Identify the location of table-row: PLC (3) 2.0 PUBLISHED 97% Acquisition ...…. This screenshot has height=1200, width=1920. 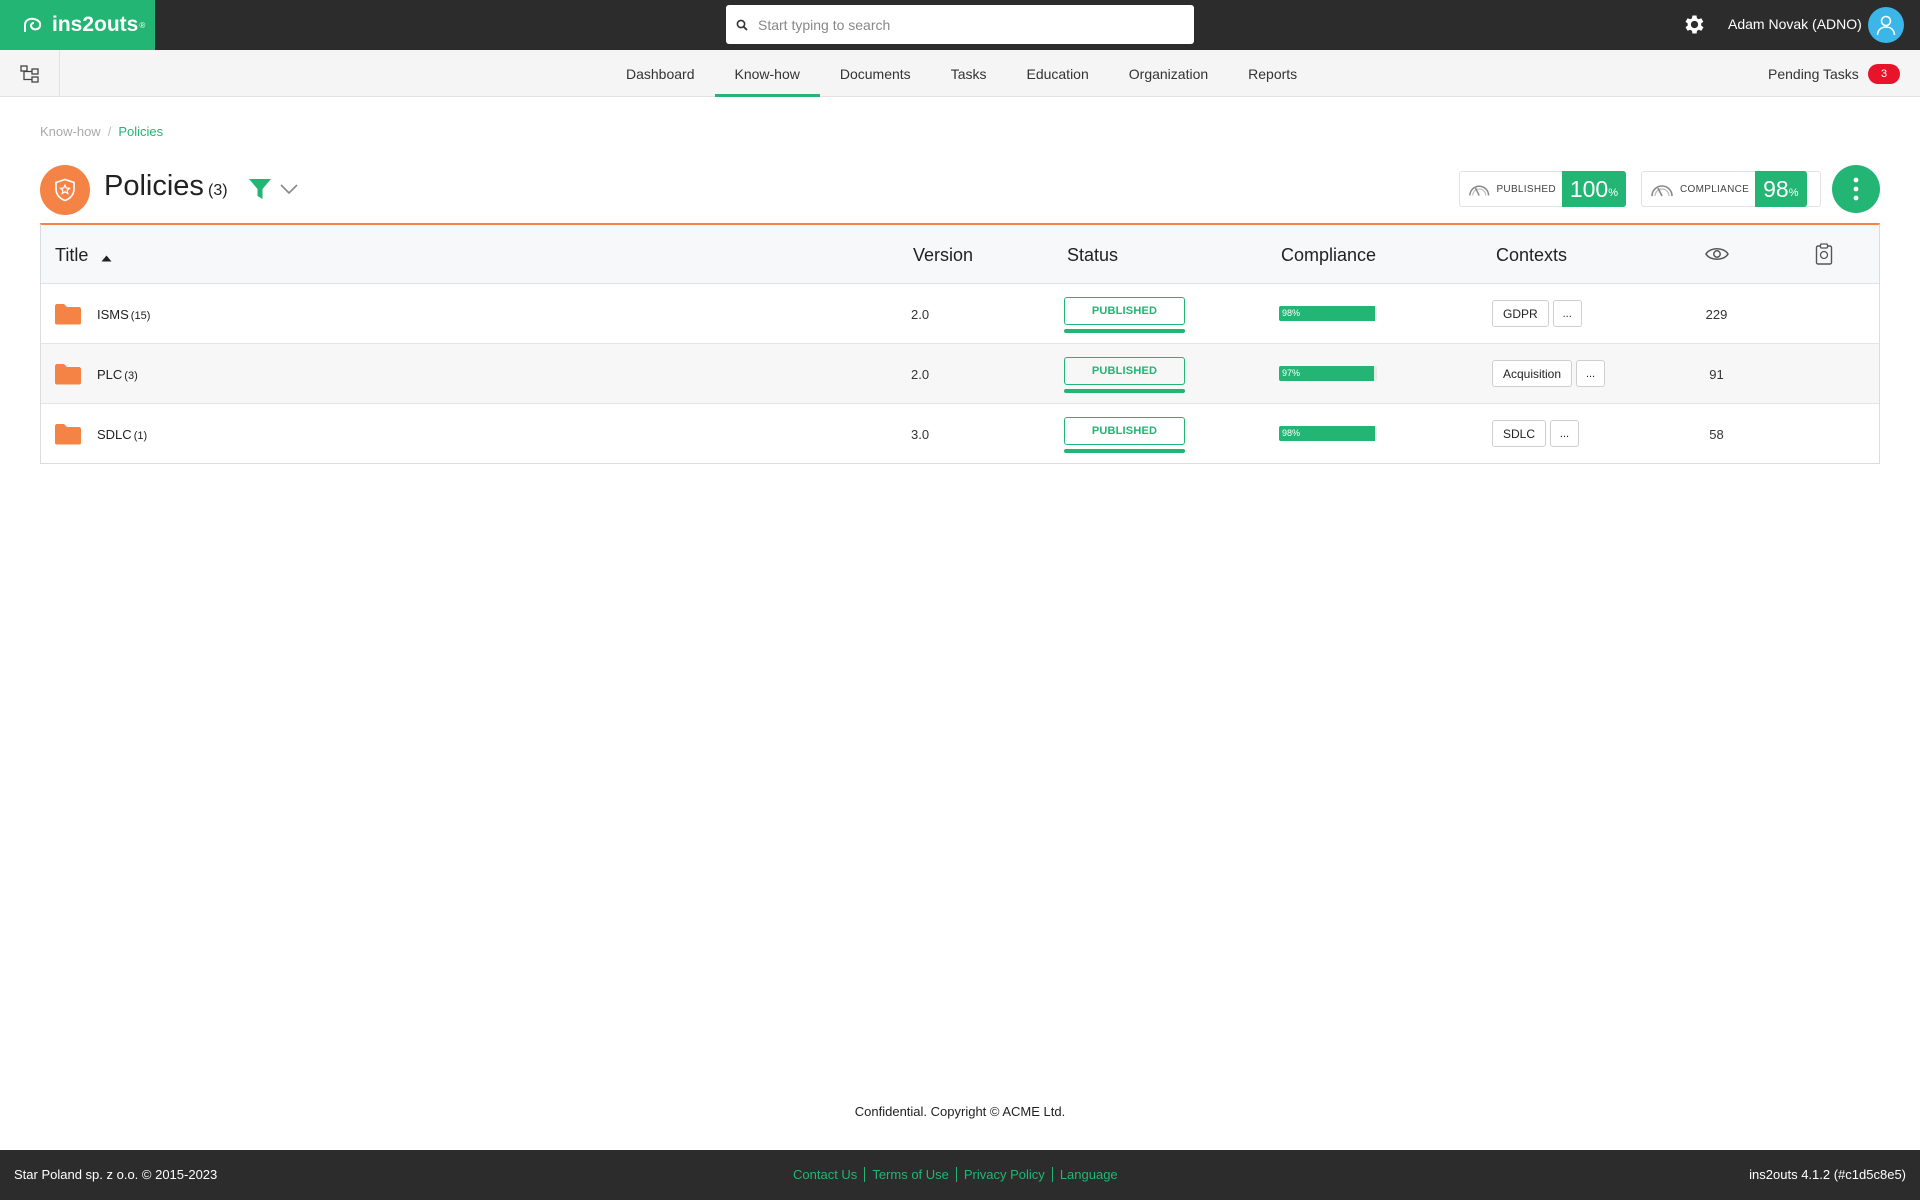
(960, 374).